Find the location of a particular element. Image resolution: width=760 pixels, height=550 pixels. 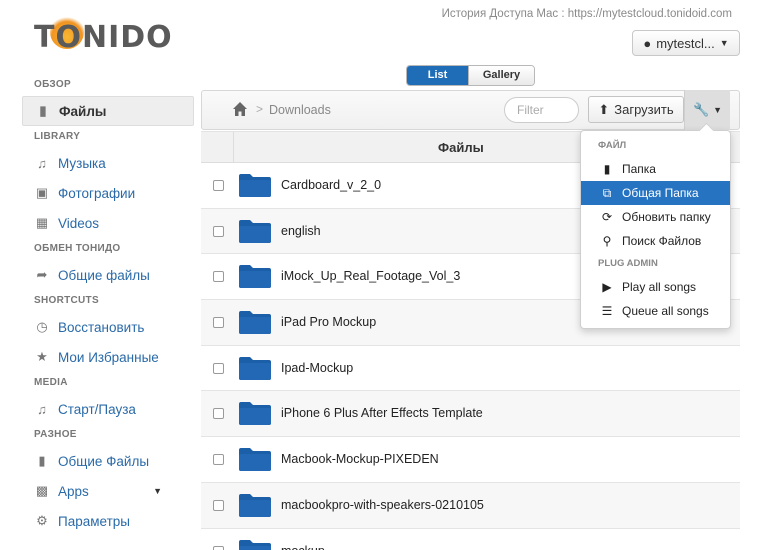

sidebar-section-title: MEDIA is located at coordinates (51, 382).